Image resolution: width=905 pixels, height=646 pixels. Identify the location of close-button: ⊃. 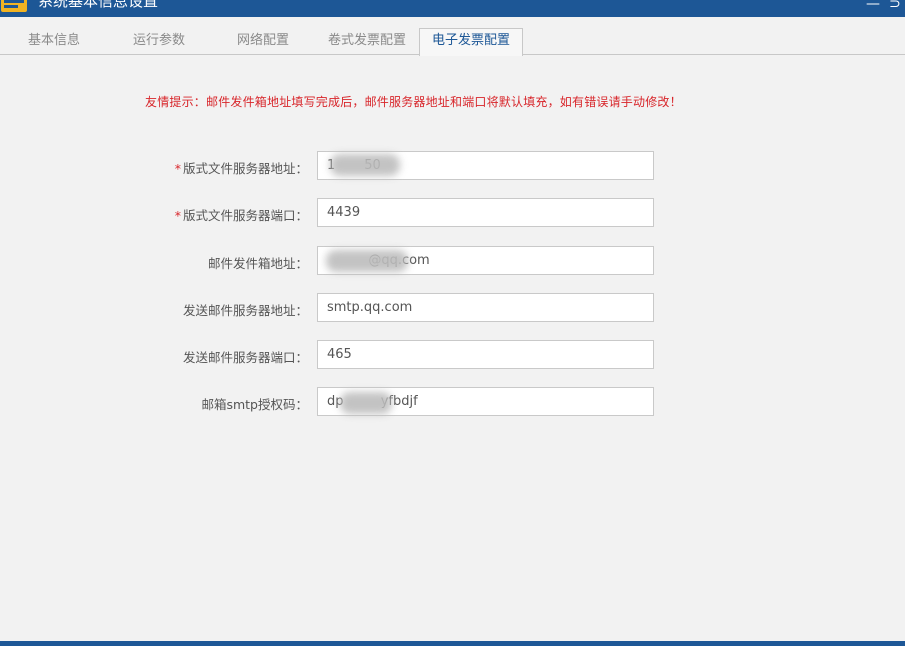
(895, 6).